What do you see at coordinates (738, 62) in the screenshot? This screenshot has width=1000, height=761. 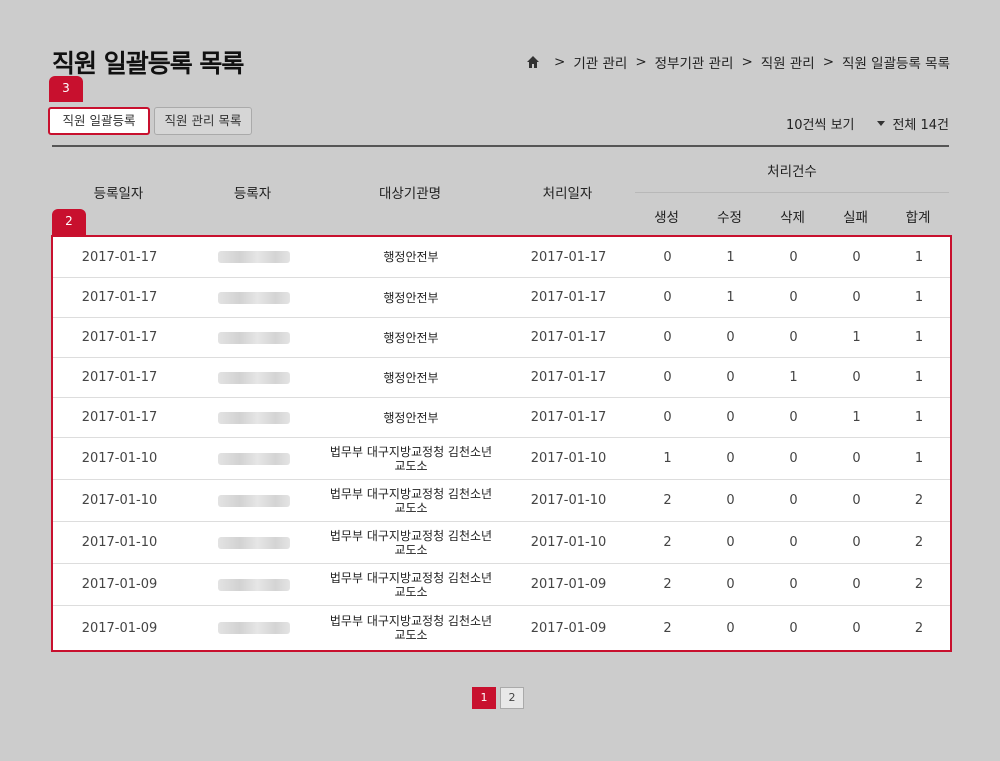 I see `breadcrumb: > 기관 관리 > 정부기관 관리 > 직원 관리 > 직원 일괄등록 목록` at bounding box center [738, 62].